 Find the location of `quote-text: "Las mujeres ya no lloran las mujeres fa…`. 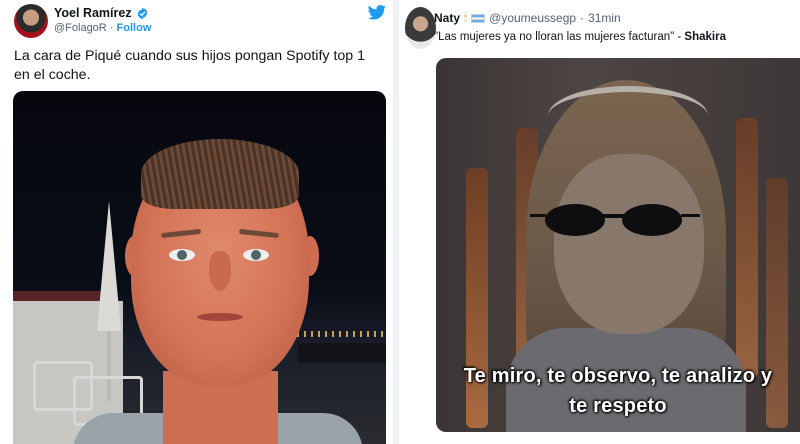

quote-text: "Las mujeres ya no lloran las mujeres fa… is located at coordinates (559, 37).